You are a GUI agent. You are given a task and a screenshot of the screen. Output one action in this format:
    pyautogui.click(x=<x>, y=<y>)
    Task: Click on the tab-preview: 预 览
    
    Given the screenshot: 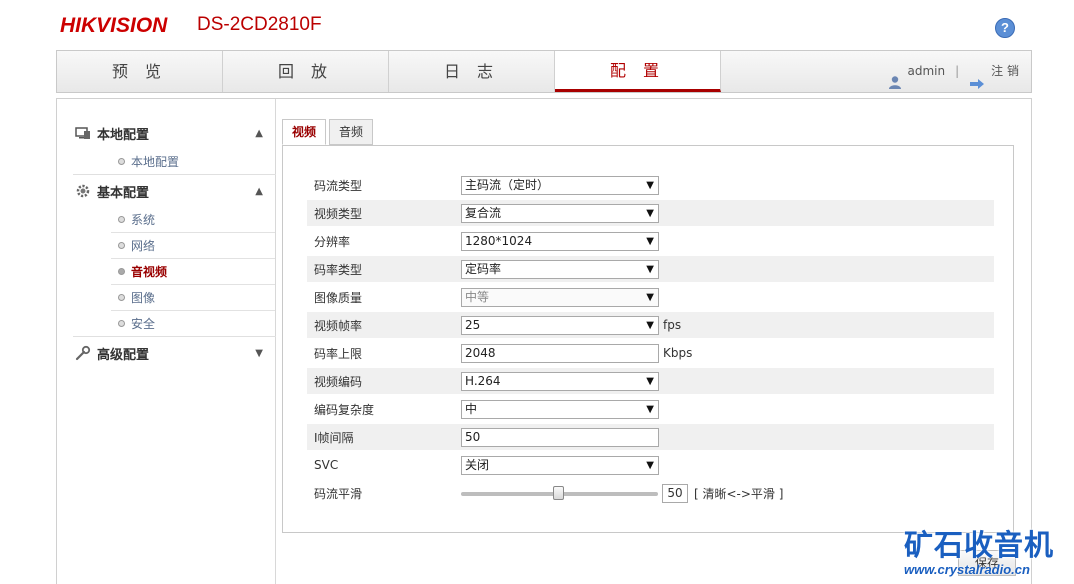 What is the action you would take?
    pyautogui.click(x=140, y=71)
    